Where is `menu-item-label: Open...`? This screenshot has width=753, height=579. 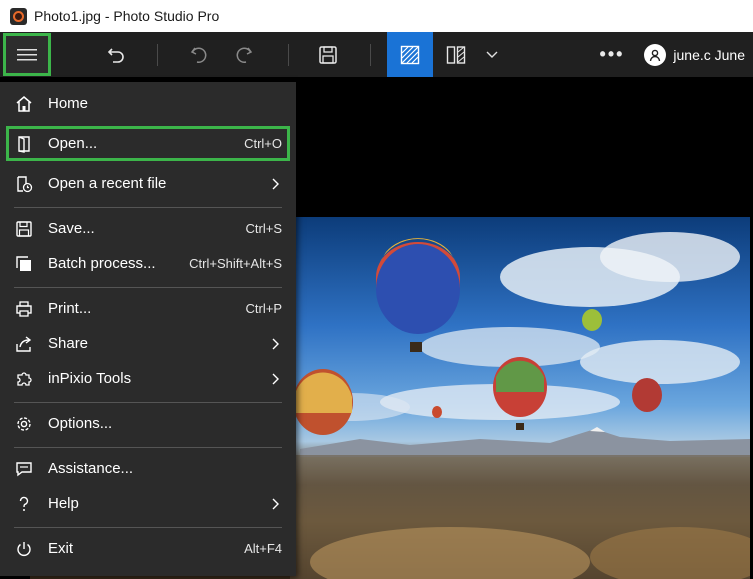
menu-item-label: Open... is located at coordinates (73, 143).